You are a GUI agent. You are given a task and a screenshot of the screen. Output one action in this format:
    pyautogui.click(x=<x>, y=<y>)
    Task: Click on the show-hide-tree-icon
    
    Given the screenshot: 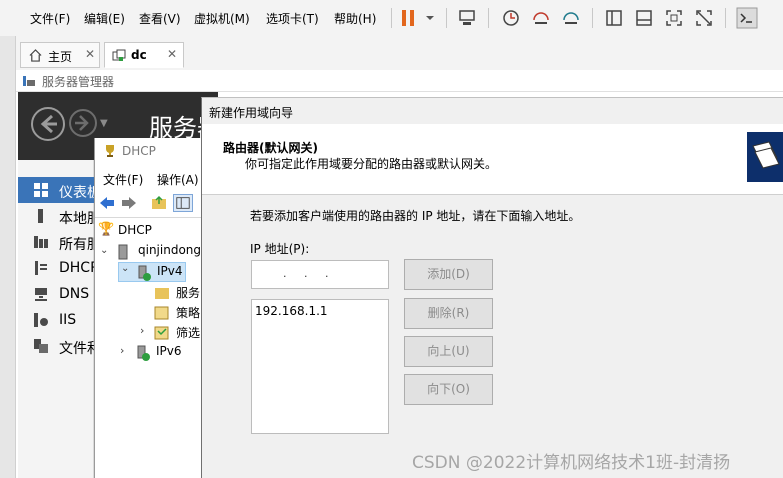 What is the action you would take?
    pyautogui.click(x=183, y=203)
    